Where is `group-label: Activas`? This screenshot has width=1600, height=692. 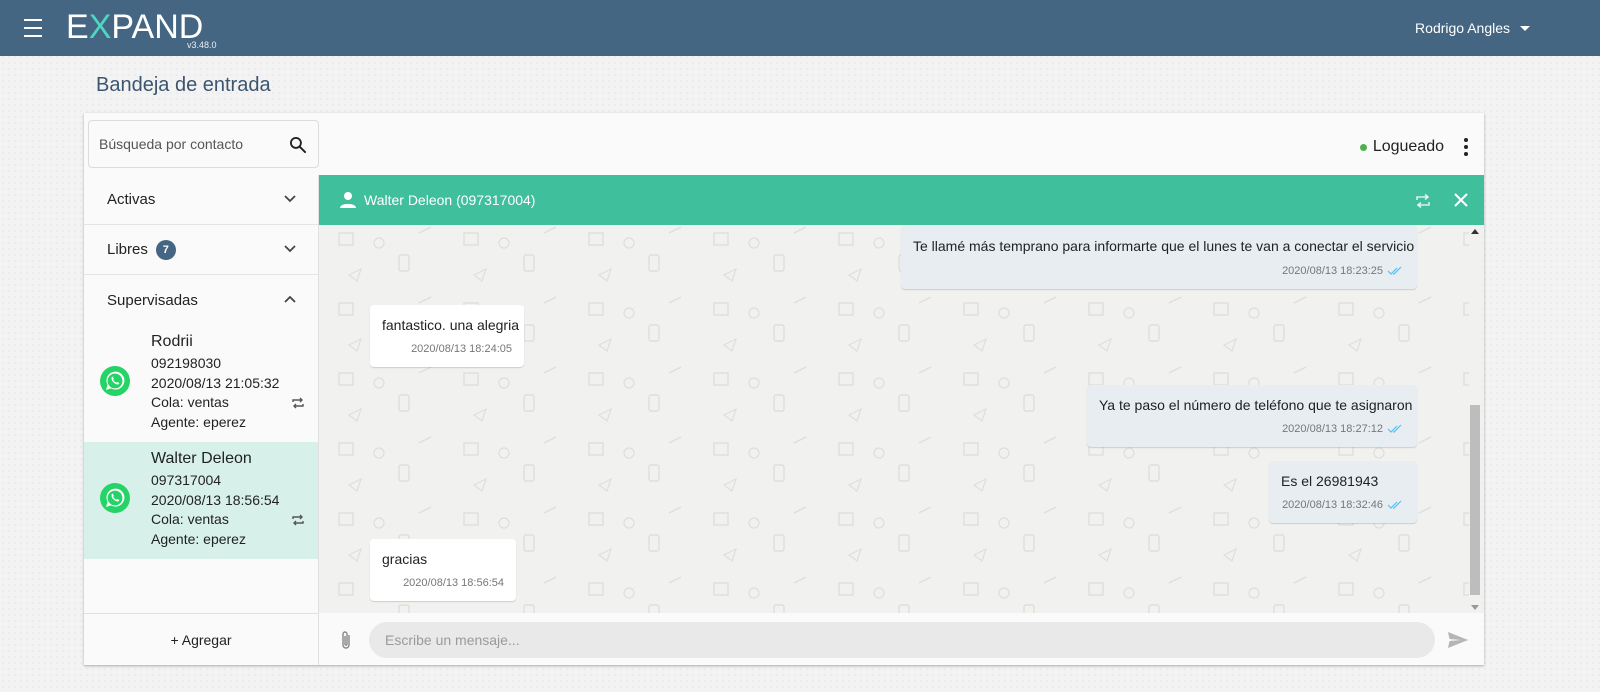
group-label: Activas is located at coordinates (131, 199).